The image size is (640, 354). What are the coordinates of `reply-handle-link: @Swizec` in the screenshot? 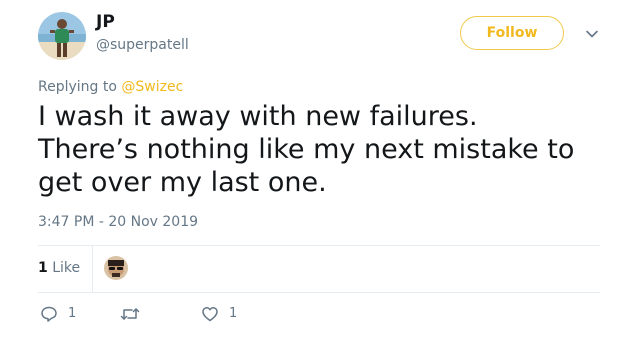 It's located at (152, 87).